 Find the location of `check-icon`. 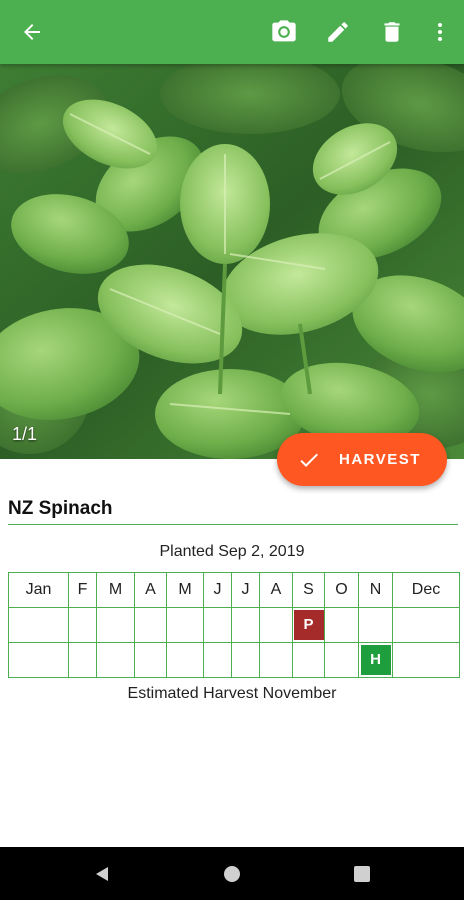

check-icon is located at coordinates (309, 460).